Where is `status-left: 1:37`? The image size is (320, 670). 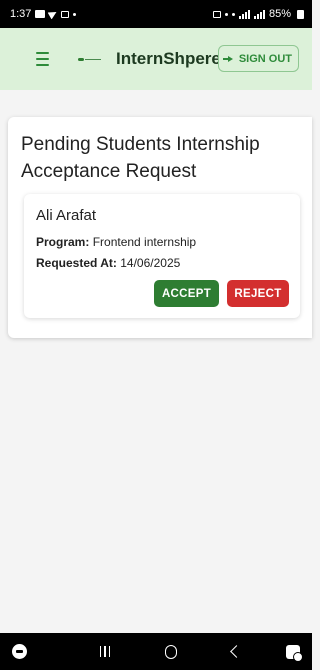 status-left: 1:37 is located at coordinates (43, 14).